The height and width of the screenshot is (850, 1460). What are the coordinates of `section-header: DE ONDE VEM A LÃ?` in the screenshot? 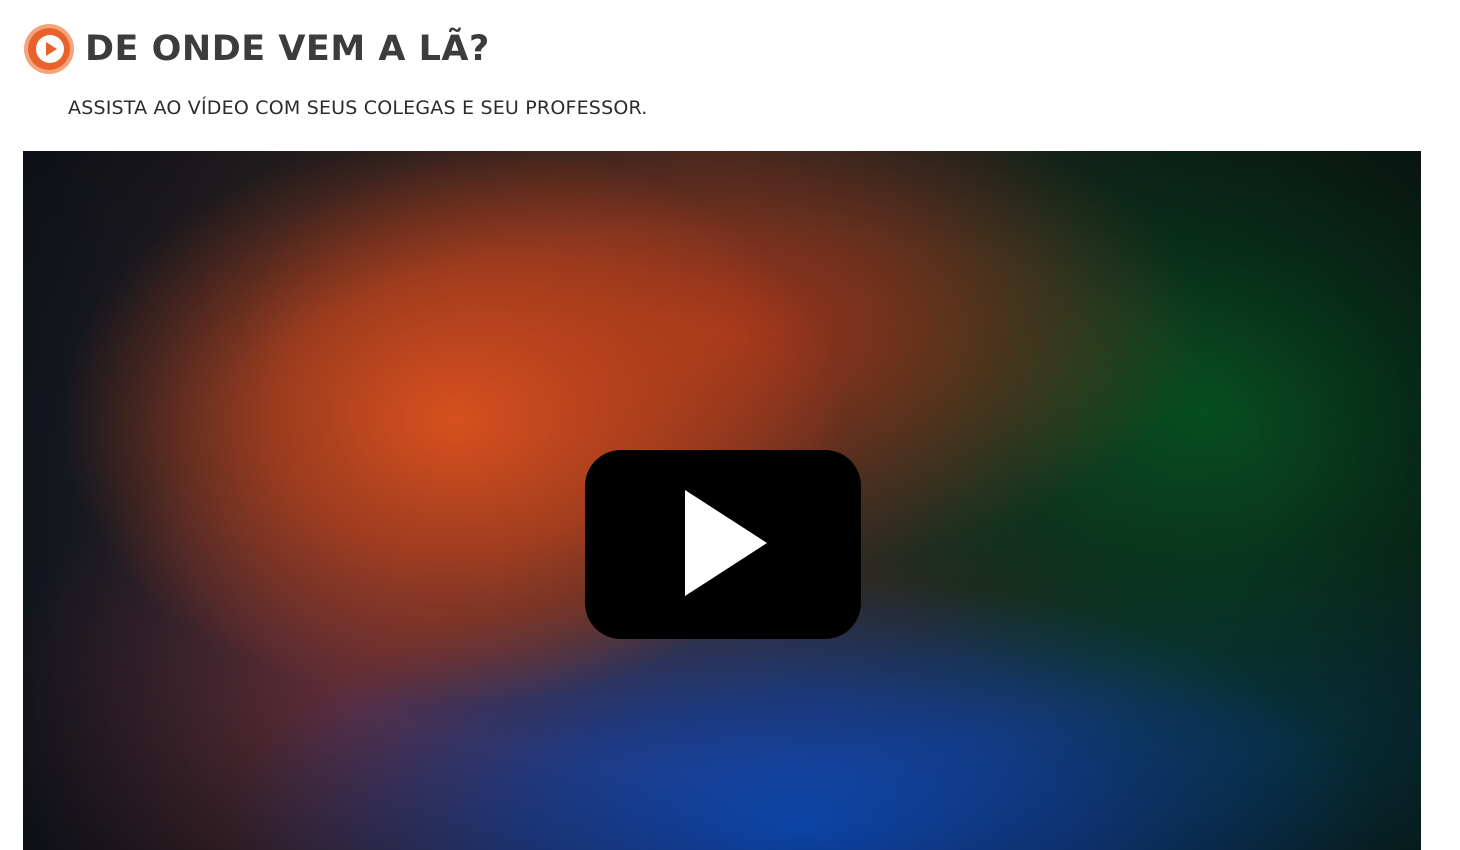 It's located at (256, 49).